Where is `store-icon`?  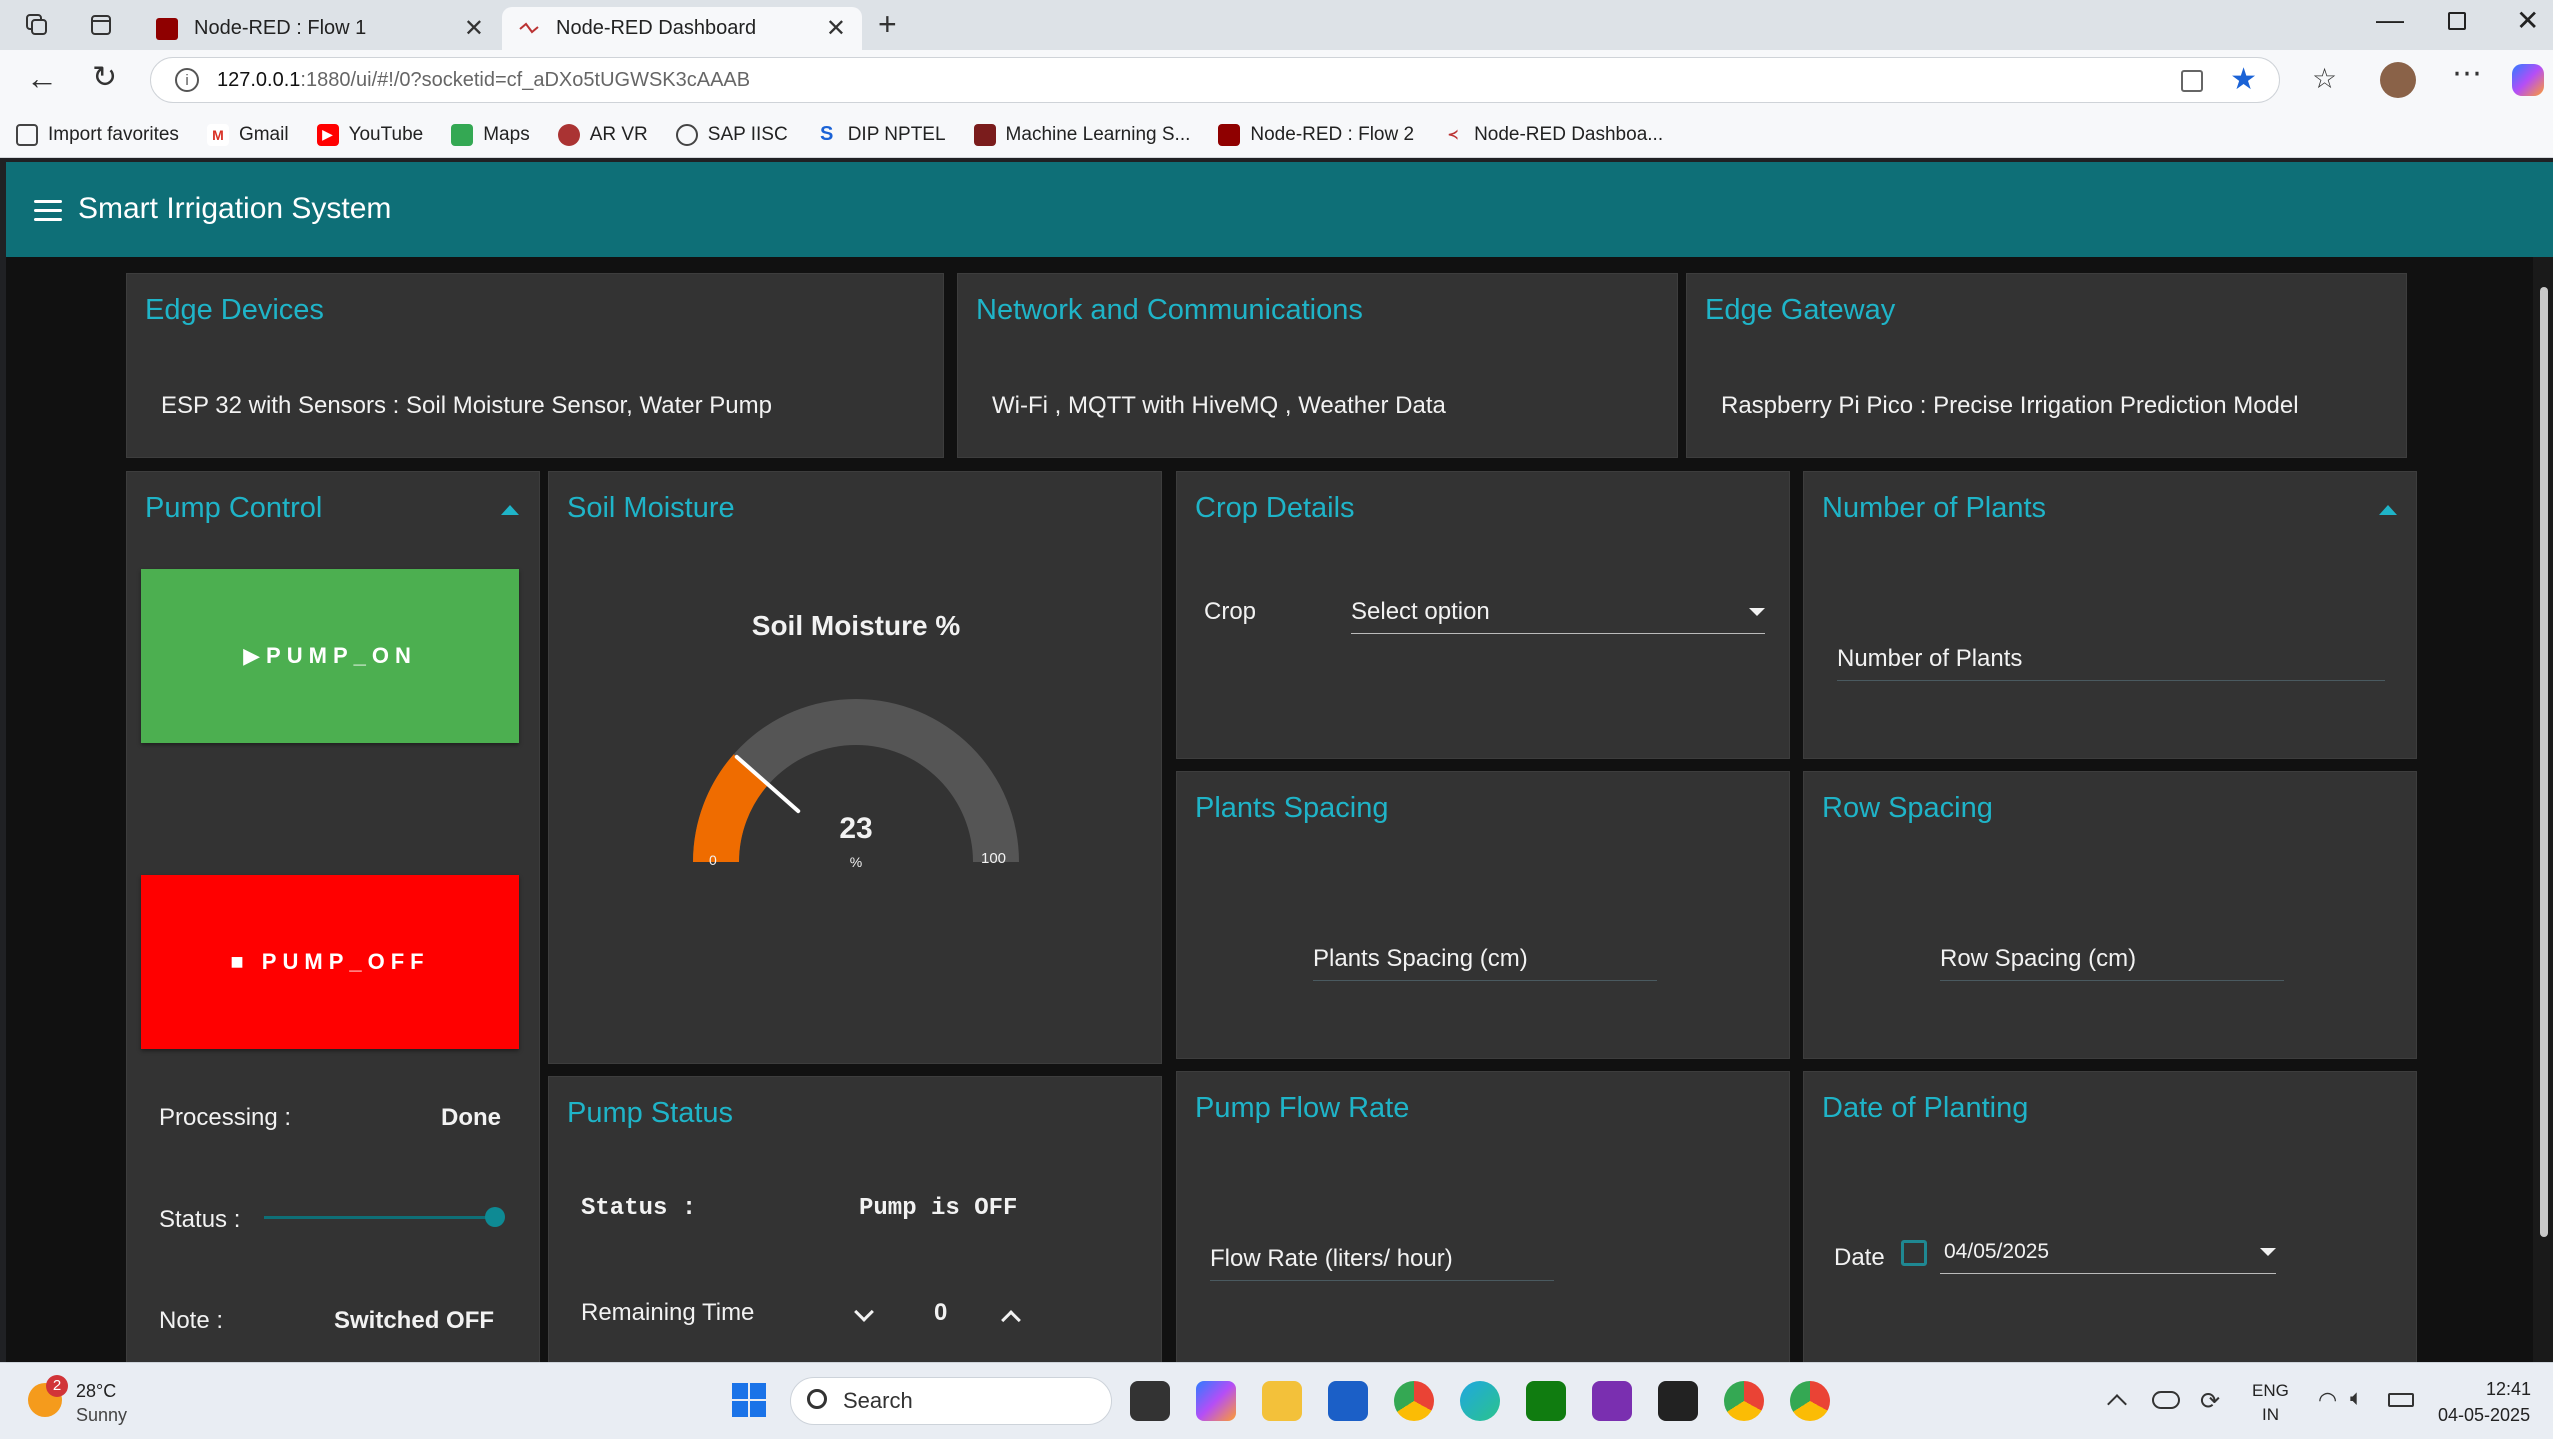
store-icon is located at coordinates (1348, 1401).